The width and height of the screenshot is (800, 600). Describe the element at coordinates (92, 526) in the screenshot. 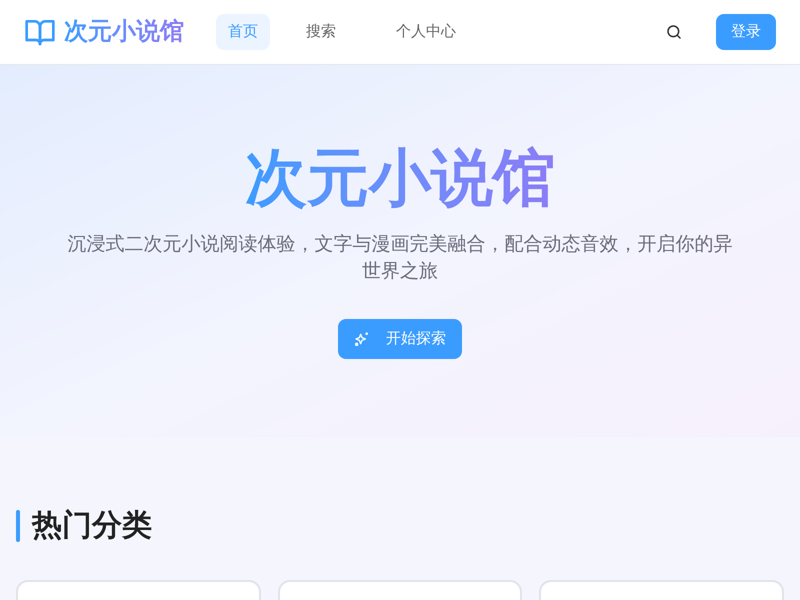

I see `section-title: 热门分类` at that location.